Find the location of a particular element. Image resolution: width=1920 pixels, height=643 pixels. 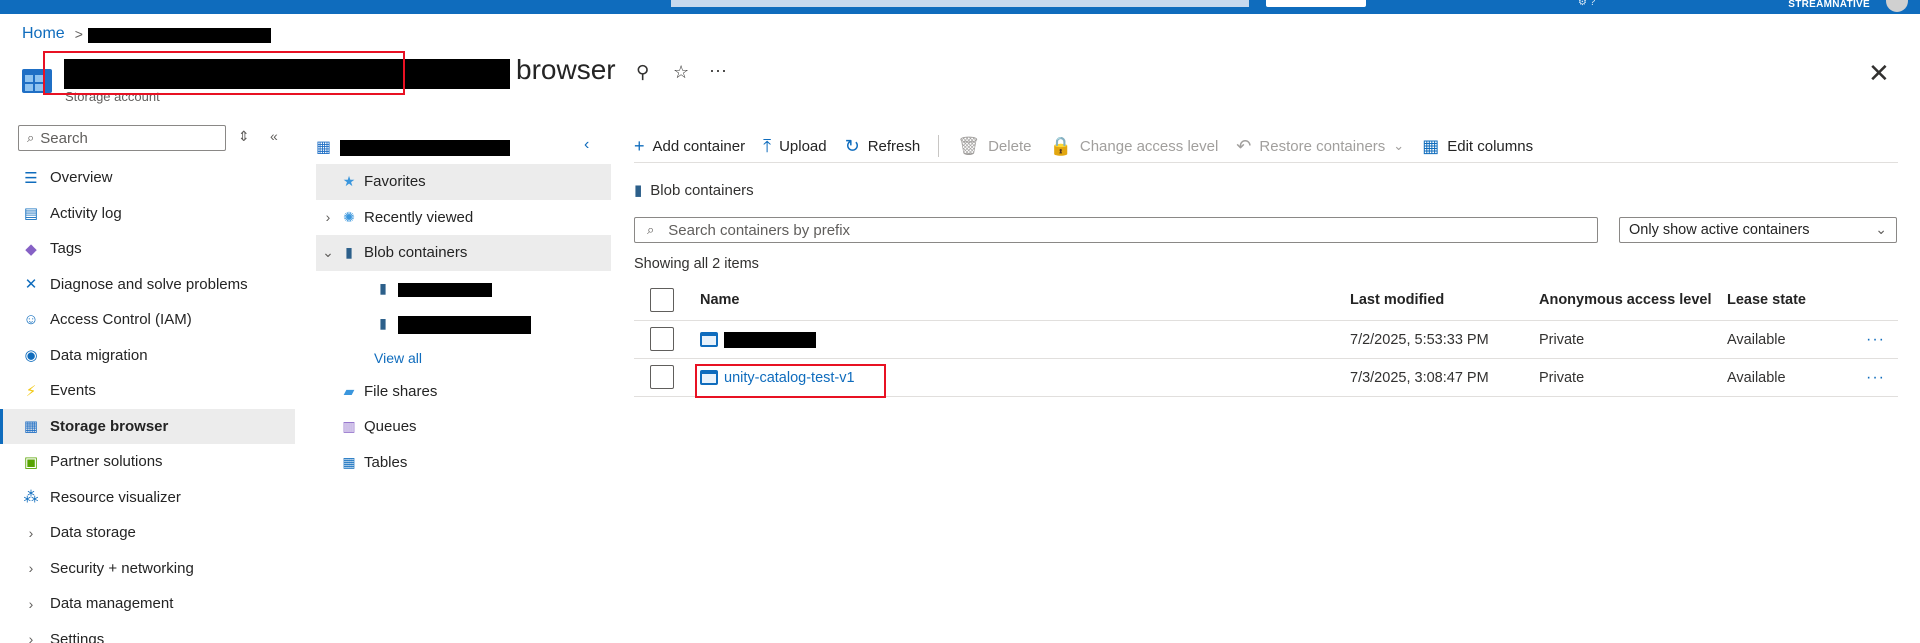

notification-icons: ⚙ ? is located at coordinates (1586, 4).